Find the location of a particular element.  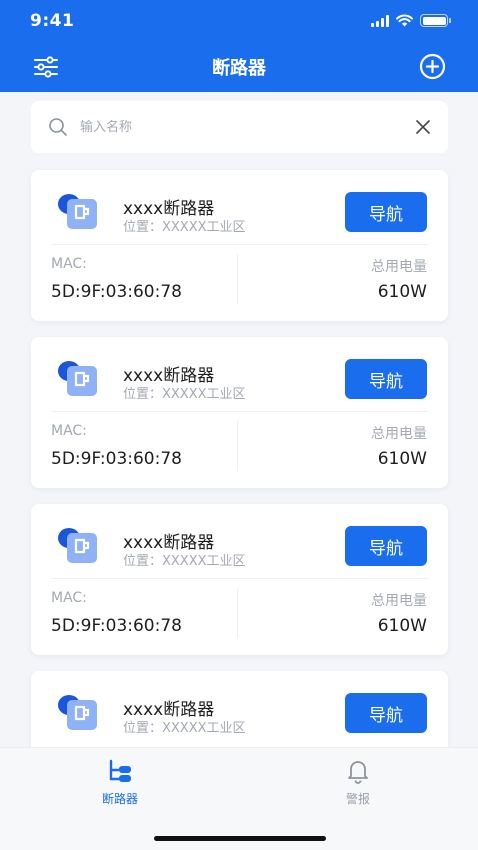

status-icons is located at coordinates (411, 20).